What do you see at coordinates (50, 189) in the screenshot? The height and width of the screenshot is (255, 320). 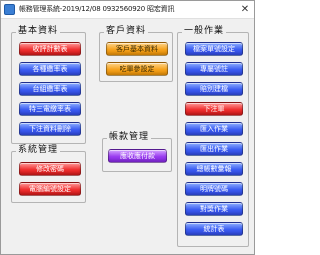 I see `btn-computer-id: 電腦編號設定` at bounding box center [50, 189].